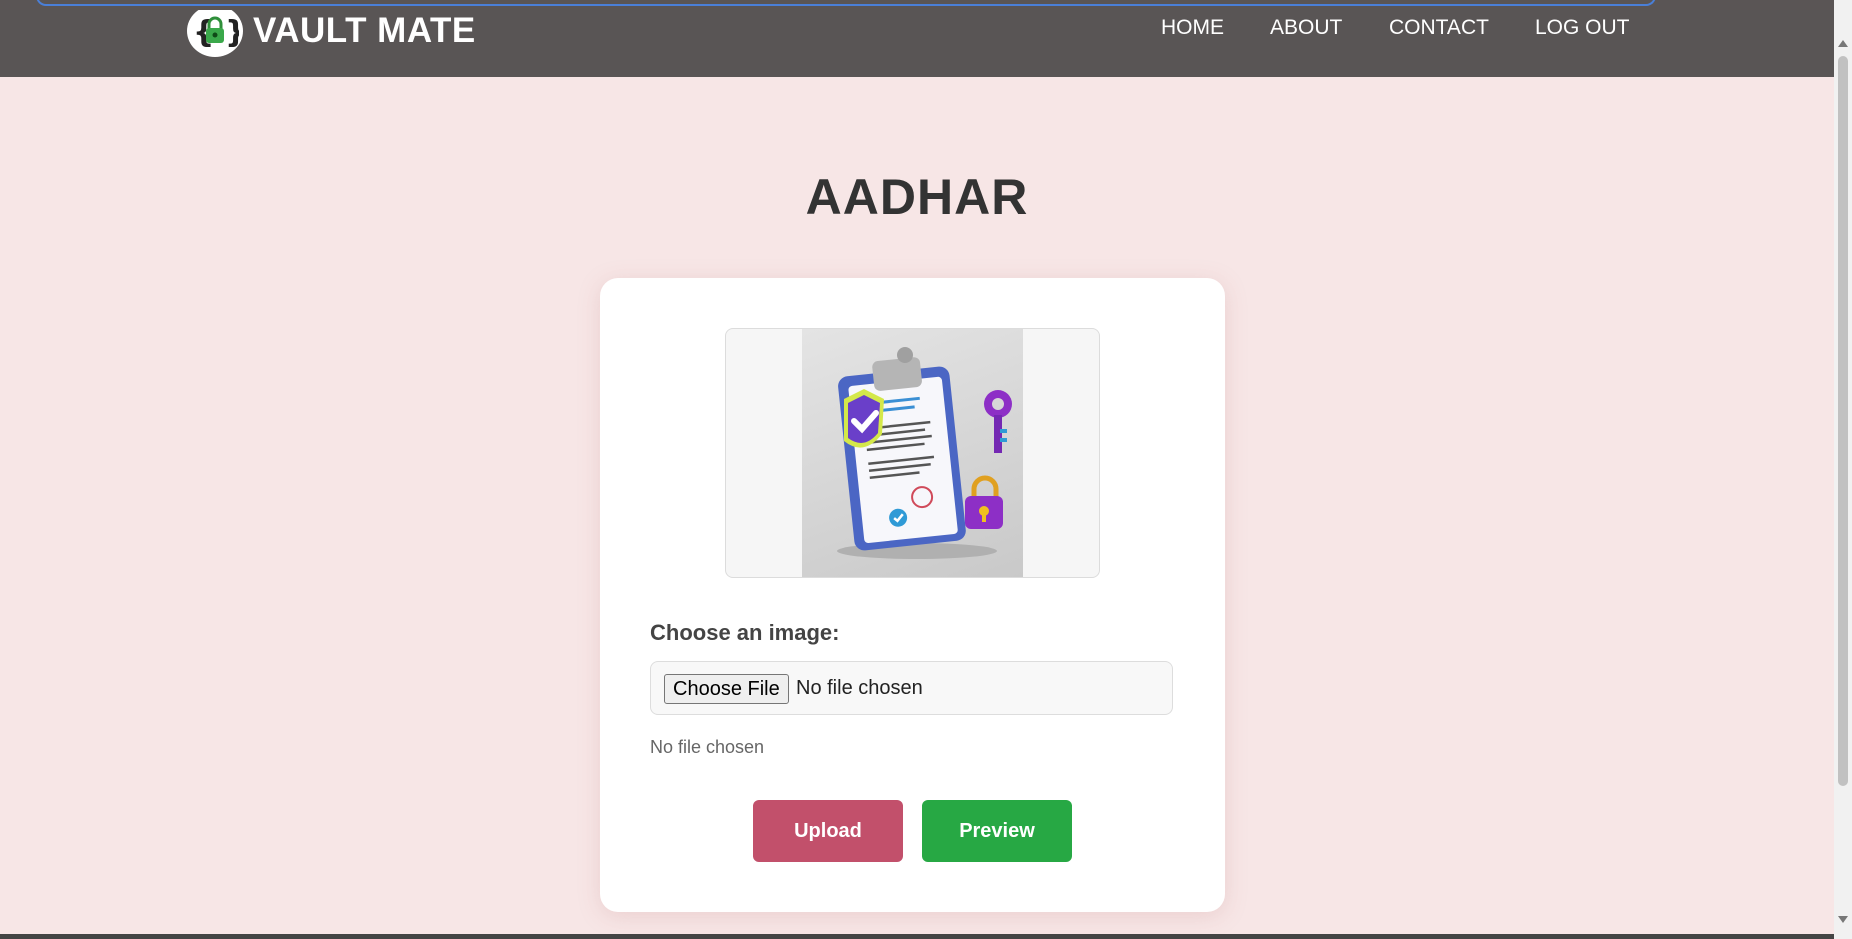 Image resolution: width=1852 pixels, height=939 pixels. What do you see at coordinates (1582, 28) in the screenshot?
I see `nav-logout-link: LOG OUT` at bounding box center [1582, 28].